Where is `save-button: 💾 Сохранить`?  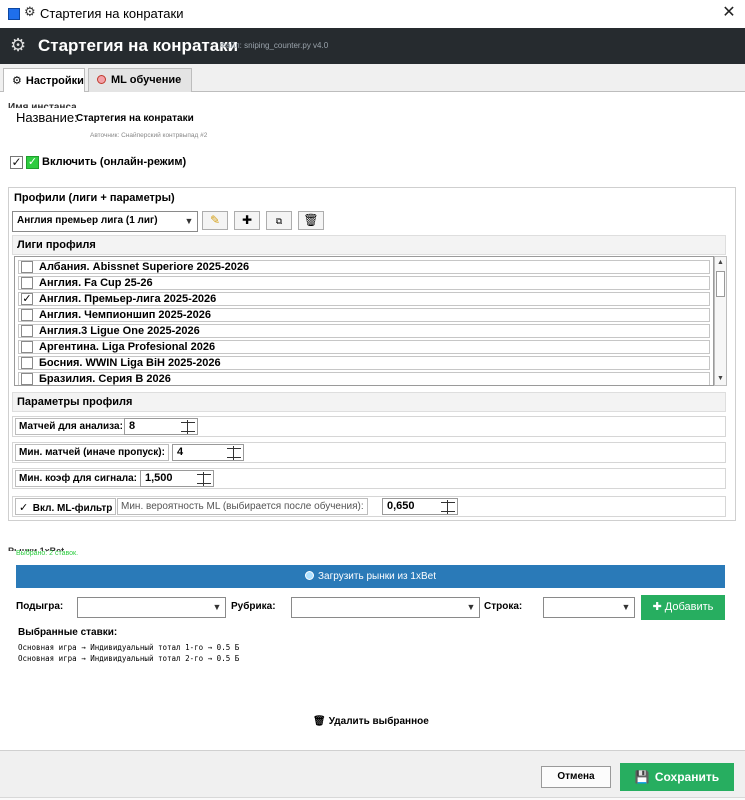
save-button: 💾 Сохранить is located at coordinates (677, 777).